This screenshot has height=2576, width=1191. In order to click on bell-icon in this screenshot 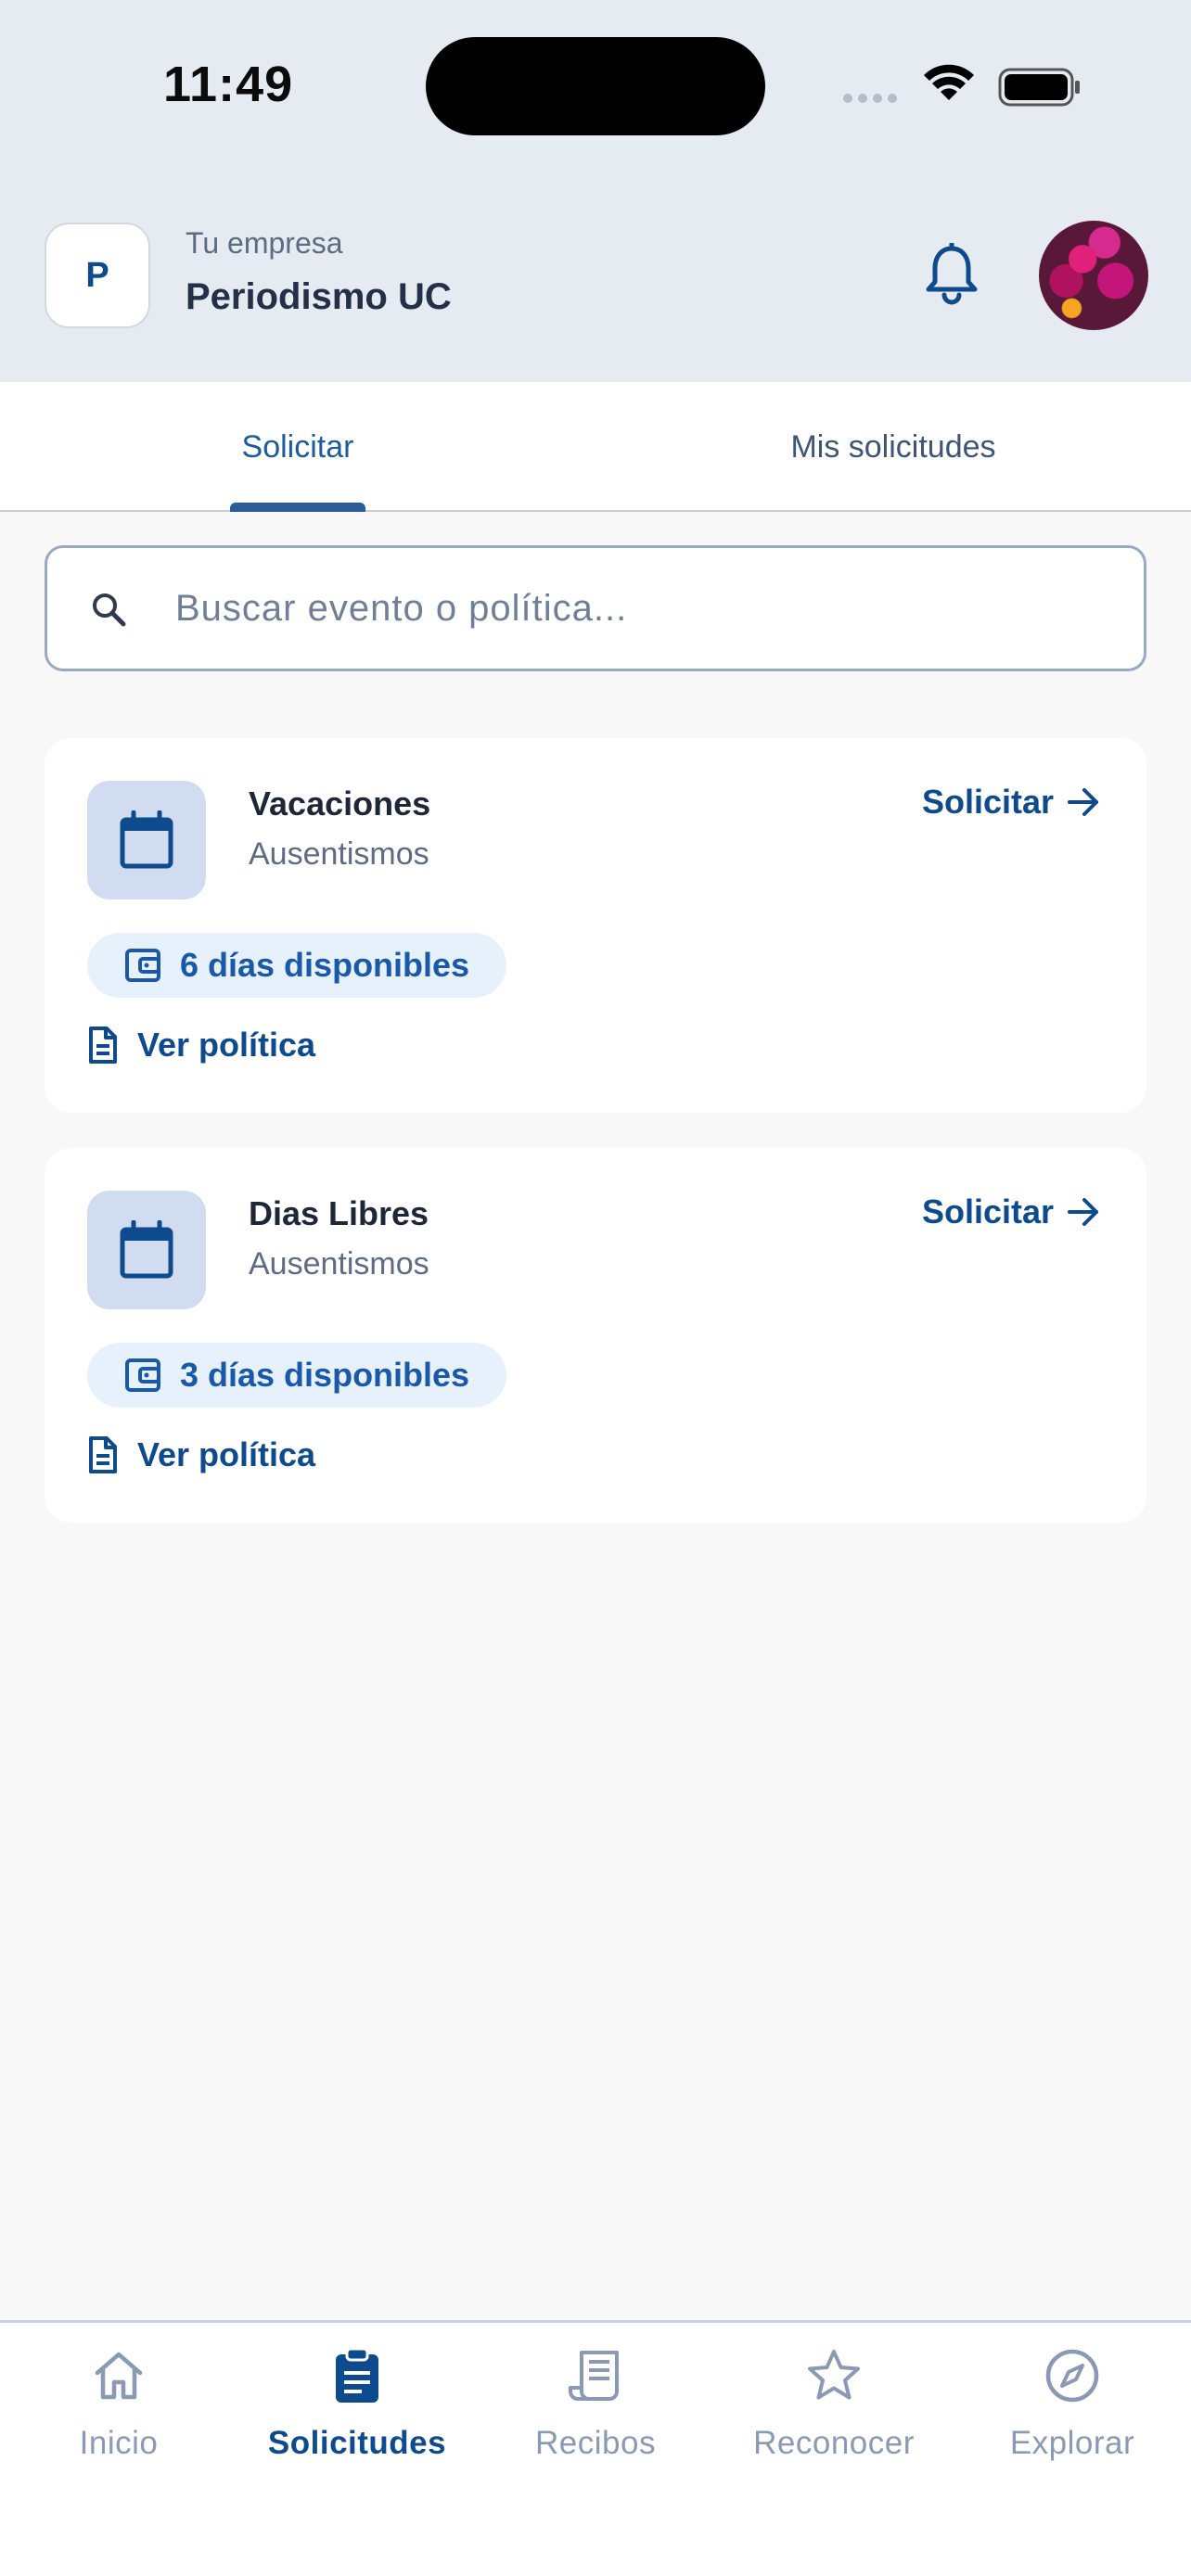, I will do `click(952, 274)`.